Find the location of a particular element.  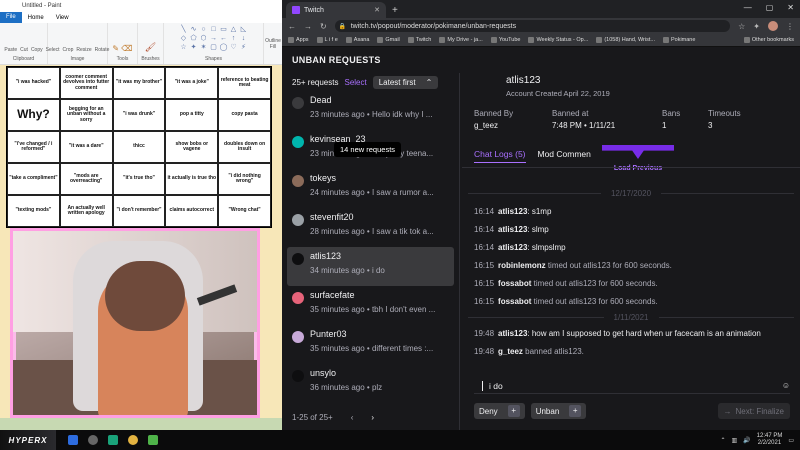

network-icon: ▥ is located at coordinates (734, 440).